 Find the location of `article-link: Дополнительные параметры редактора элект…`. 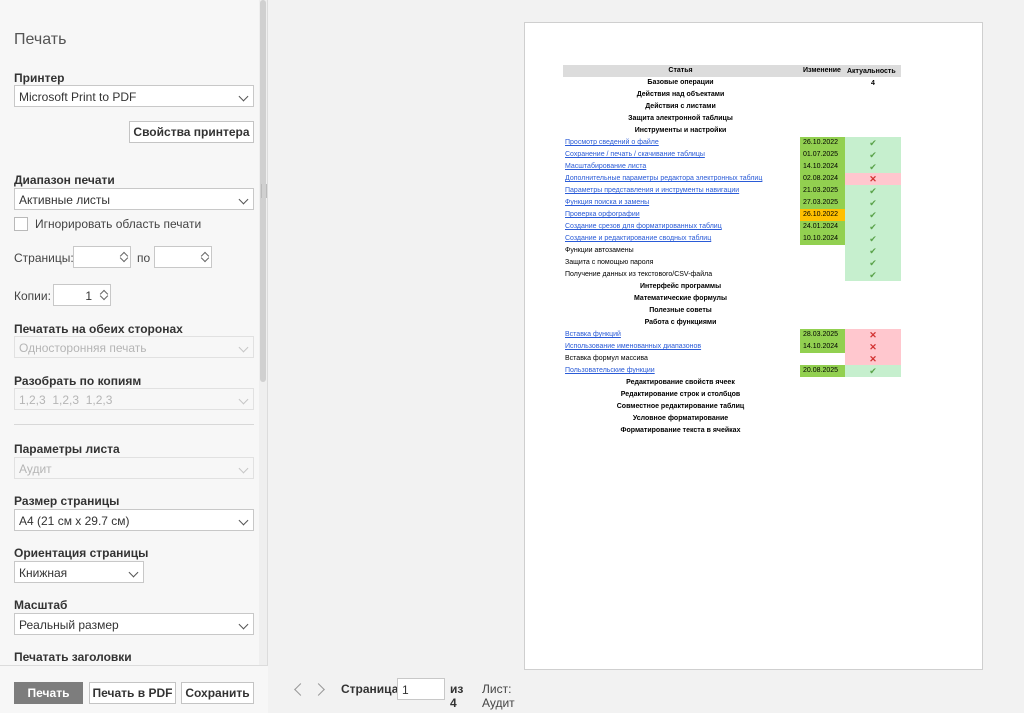

article-link: Дополнительные параметры редактора элект… is located at coordinates (663, 178).